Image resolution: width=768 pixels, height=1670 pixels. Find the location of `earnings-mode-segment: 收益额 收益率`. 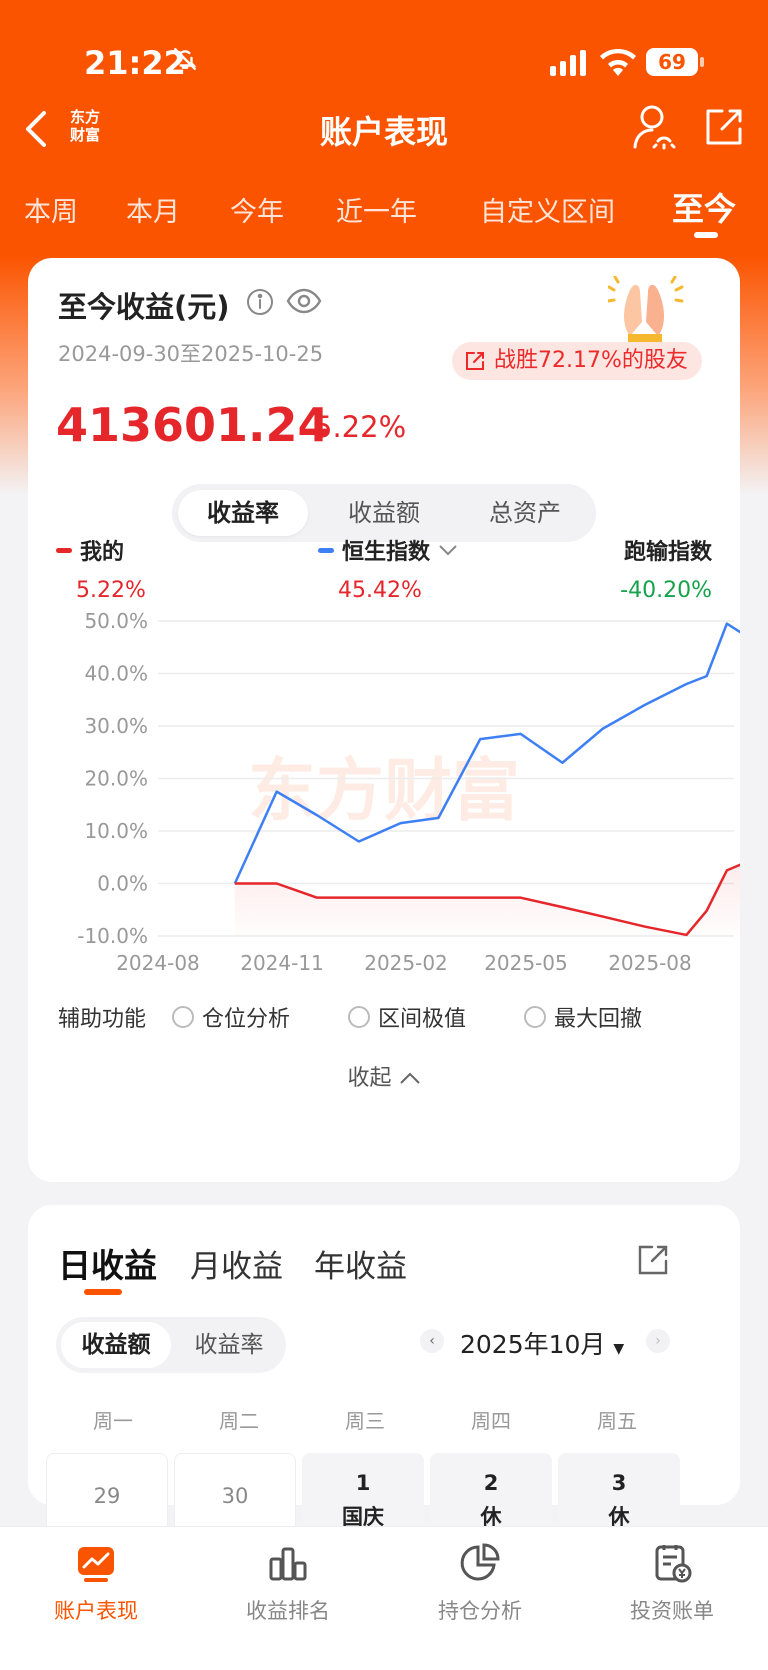

earnings-mode-segment: 收益额 收益率 is located at coordinates (171, 1345).